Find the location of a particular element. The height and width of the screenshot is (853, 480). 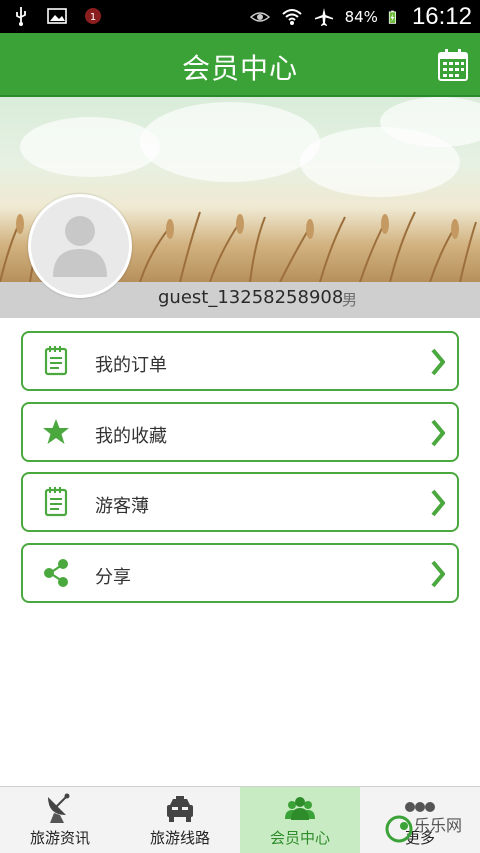

satellite-dish-icon is located at coordinates (59, 808).